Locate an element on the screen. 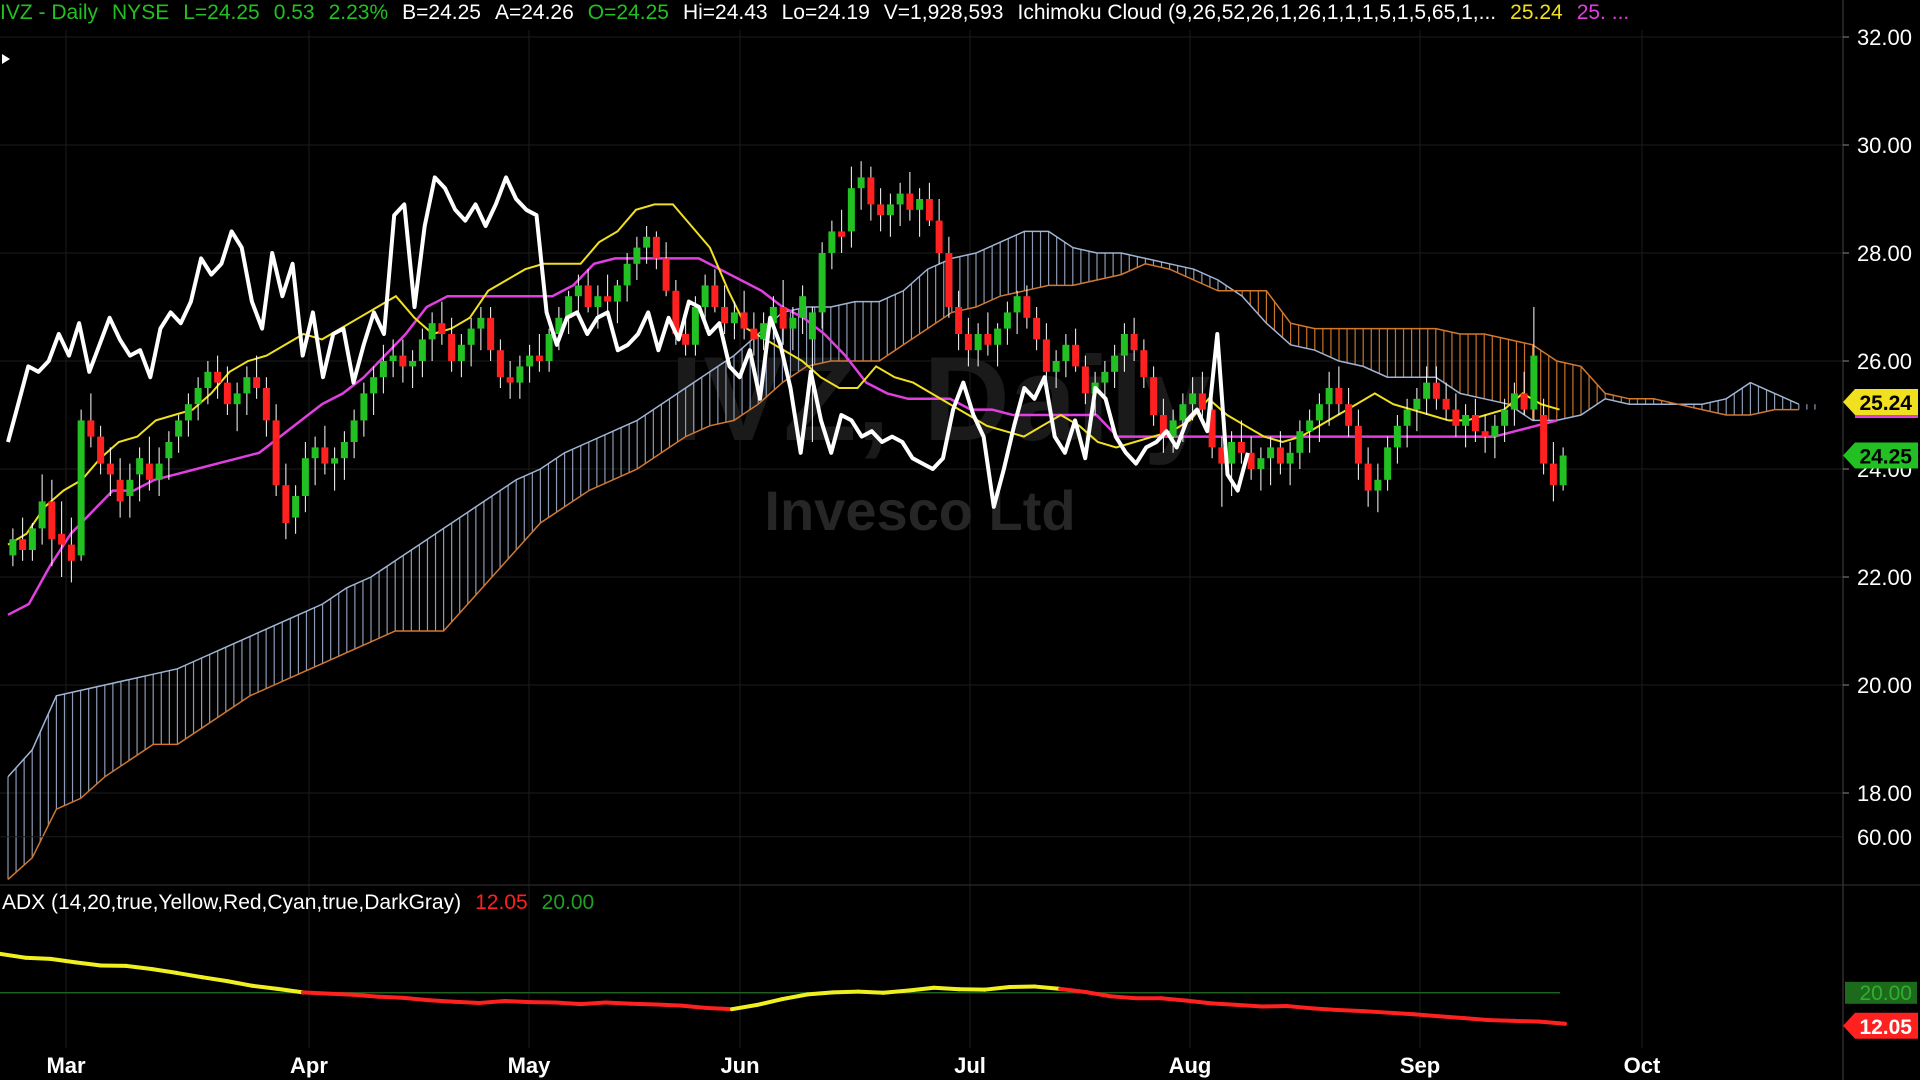  low-price: Lo=24.19 is located at coordinates (825, 12).